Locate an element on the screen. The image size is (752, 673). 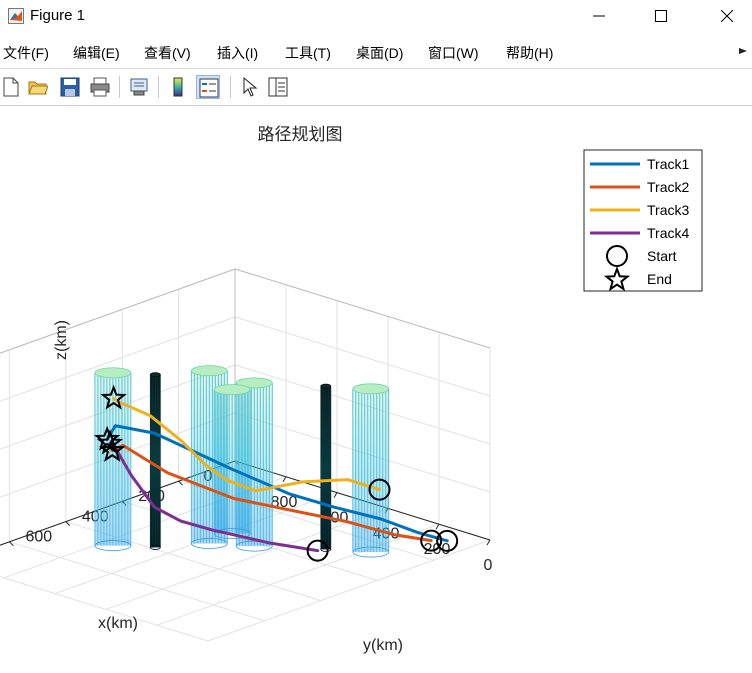
legend-label: Track4 is located at coordinates (668, 233).